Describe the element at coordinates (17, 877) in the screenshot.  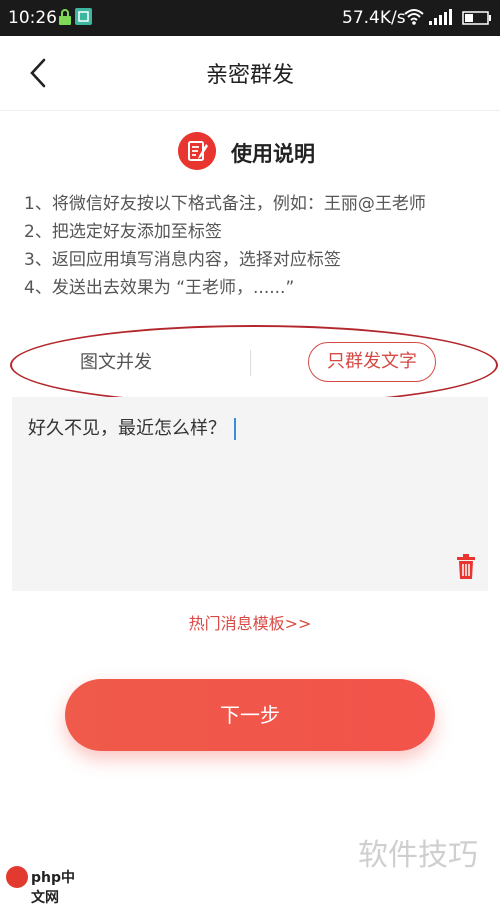
I see `php-logo-icon` at that location.